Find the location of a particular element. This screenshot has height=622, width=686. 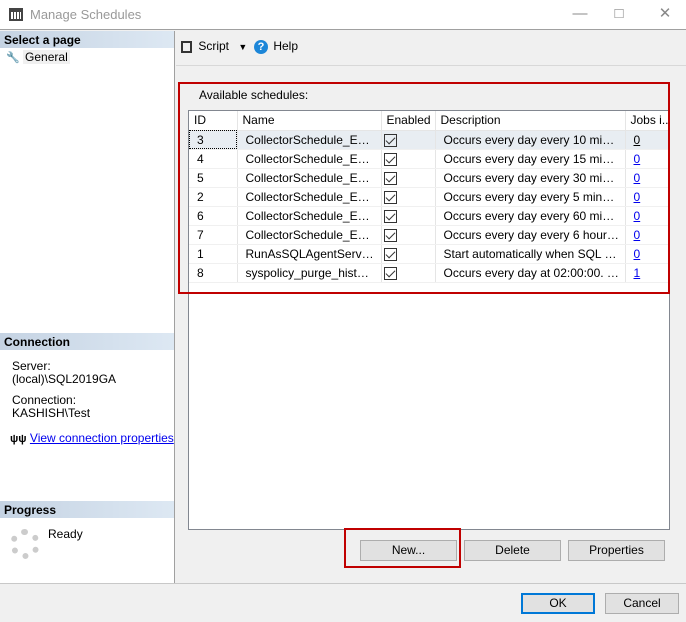

window-title: Manage Schedules is located at coordinates (86, 14).